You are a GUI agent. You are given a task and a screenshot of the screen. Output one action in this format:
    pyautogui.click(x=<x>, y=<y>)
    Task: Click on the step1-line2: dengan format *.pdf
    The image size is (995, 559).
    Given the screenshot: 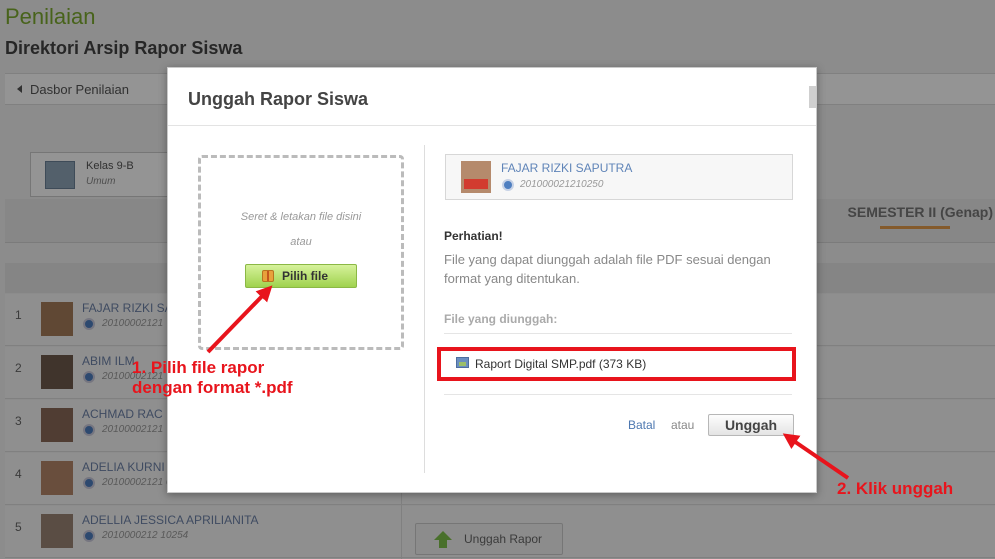 What is the action you would take?
    pyautogui.click(x=212, y=387)
    